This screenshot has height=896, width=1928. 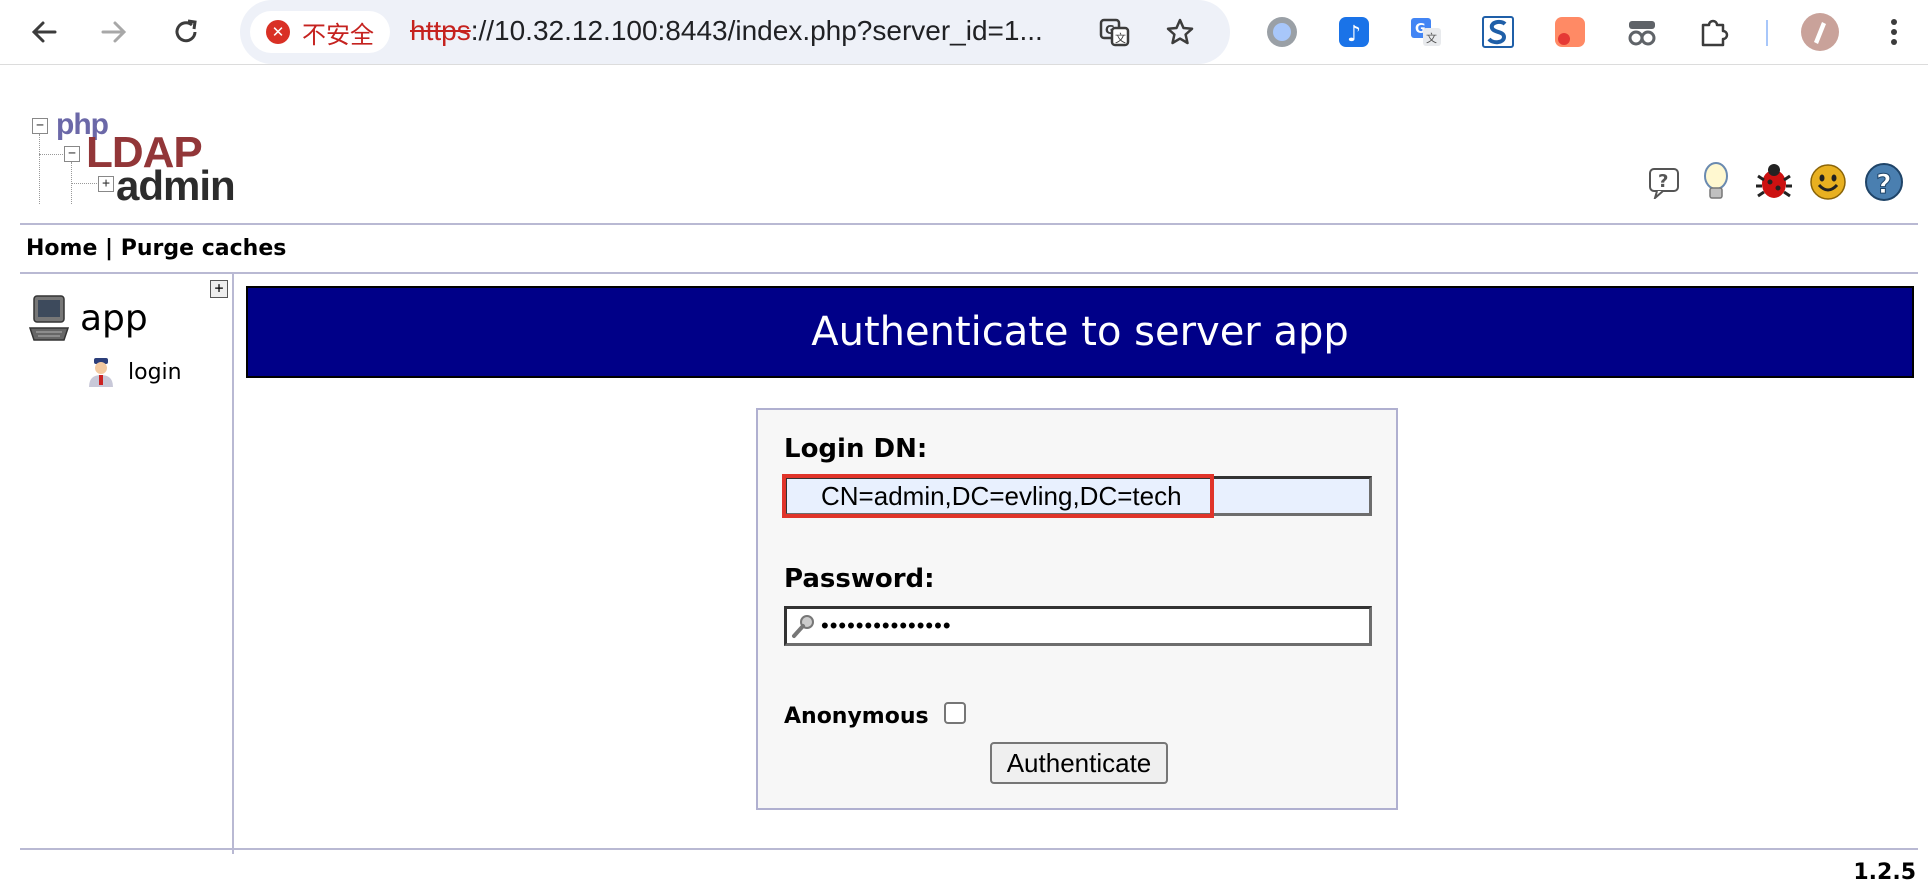 What do you see at coordinates (1642, 32) in the screenshot?
I see `extension-incognito-icon` at bounding box center [1642, 32].